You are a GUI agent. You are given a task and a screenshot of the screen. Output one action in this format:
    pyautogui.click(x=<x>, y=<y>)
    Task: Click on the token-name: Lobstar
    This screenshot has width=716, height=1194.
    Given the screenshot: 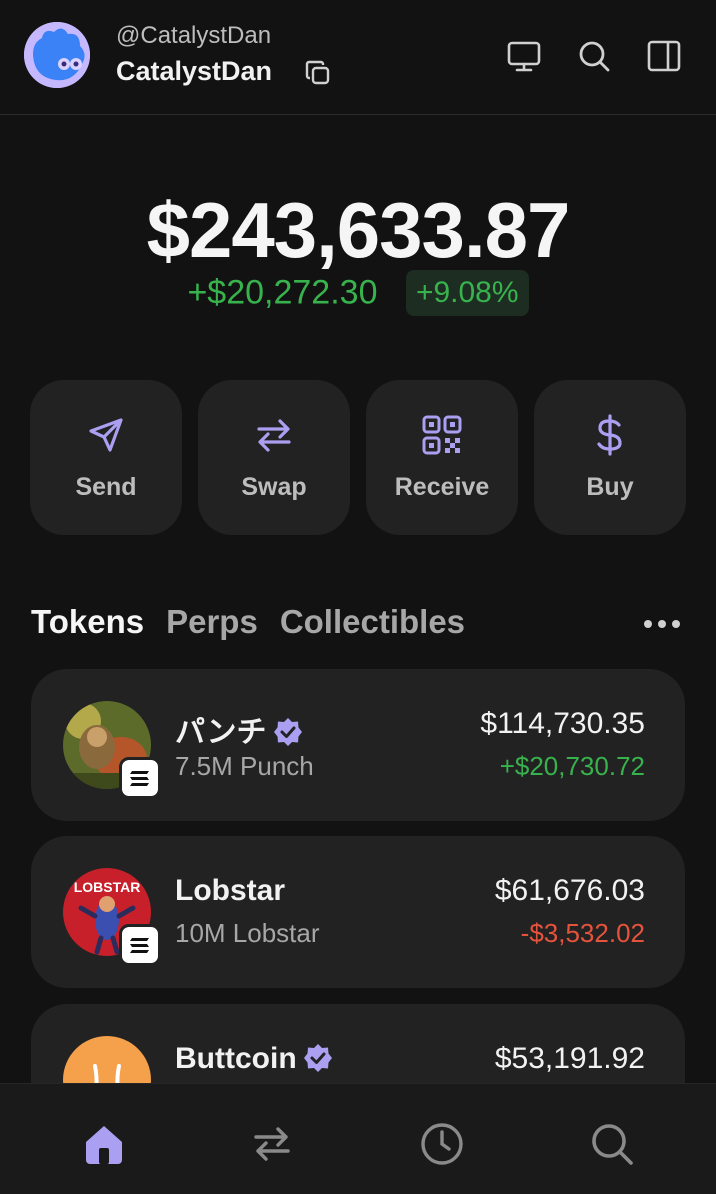 What is the action you would take?
    pyautogui.click(x=230, y=890)
    